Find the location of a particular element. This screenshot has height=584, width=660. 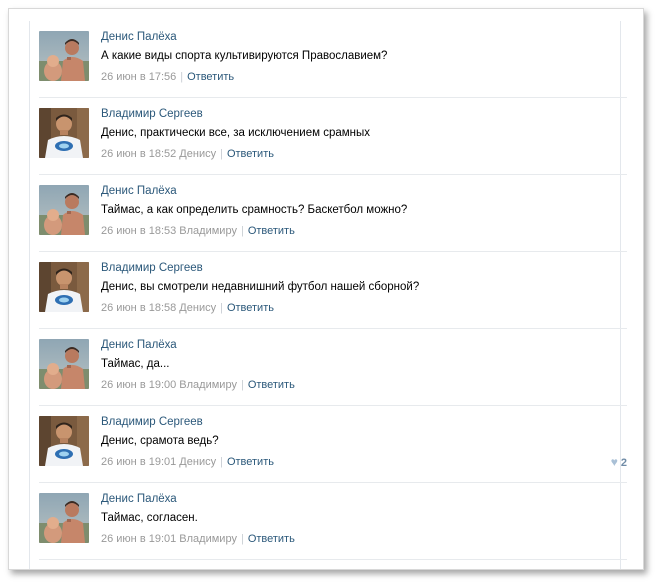

comment-text: Таймас, согласен. is located at coordinates (149, 518).